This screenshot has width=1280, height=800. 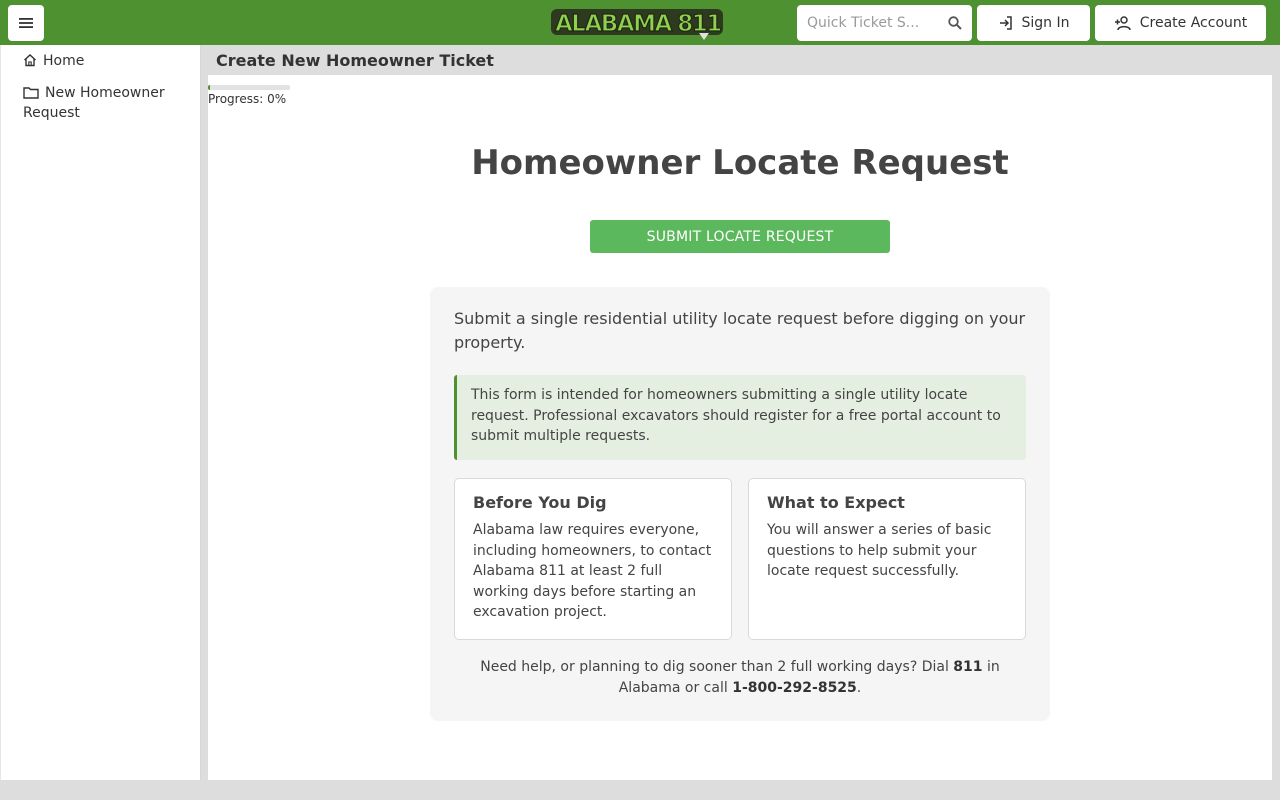 What do you see at coordinates (100, 412) in the screenshot?
I see `sidebar: Home New Homeowner Request` at bounding box center [100, 412].